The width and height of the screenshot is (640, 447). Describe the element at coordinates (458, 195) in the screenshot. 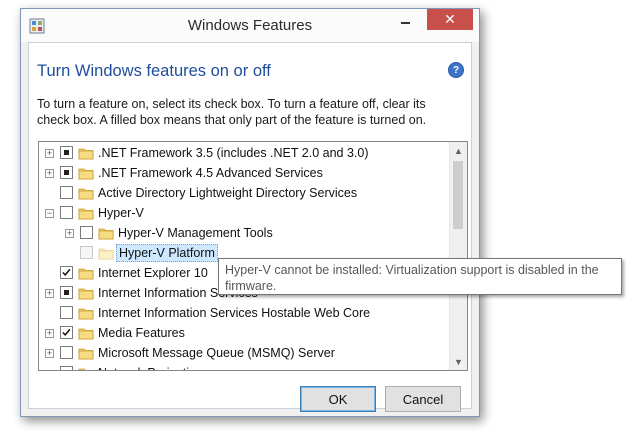

I see `scroll-thumb` at that location.